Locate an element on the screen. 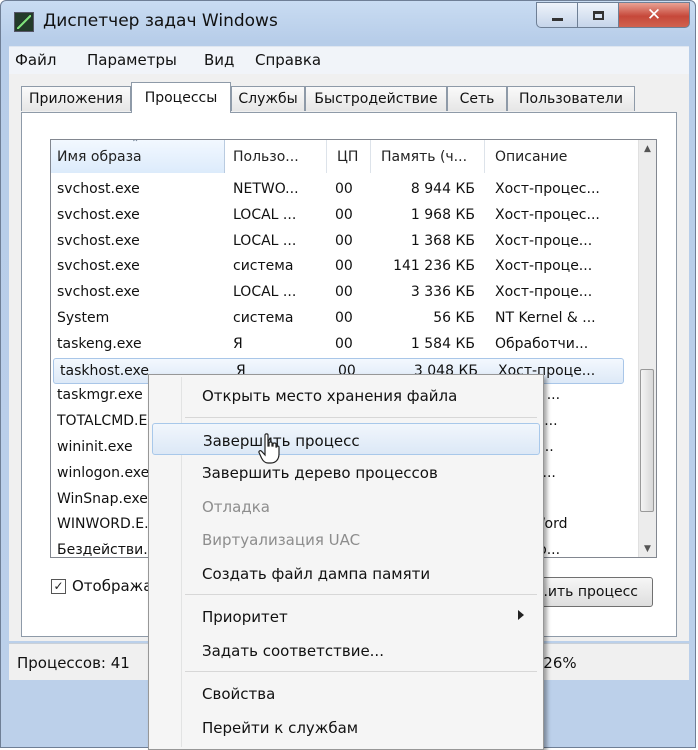  column-header-image-name: ⌃ Имя образа is located at coordinates (138, 156).